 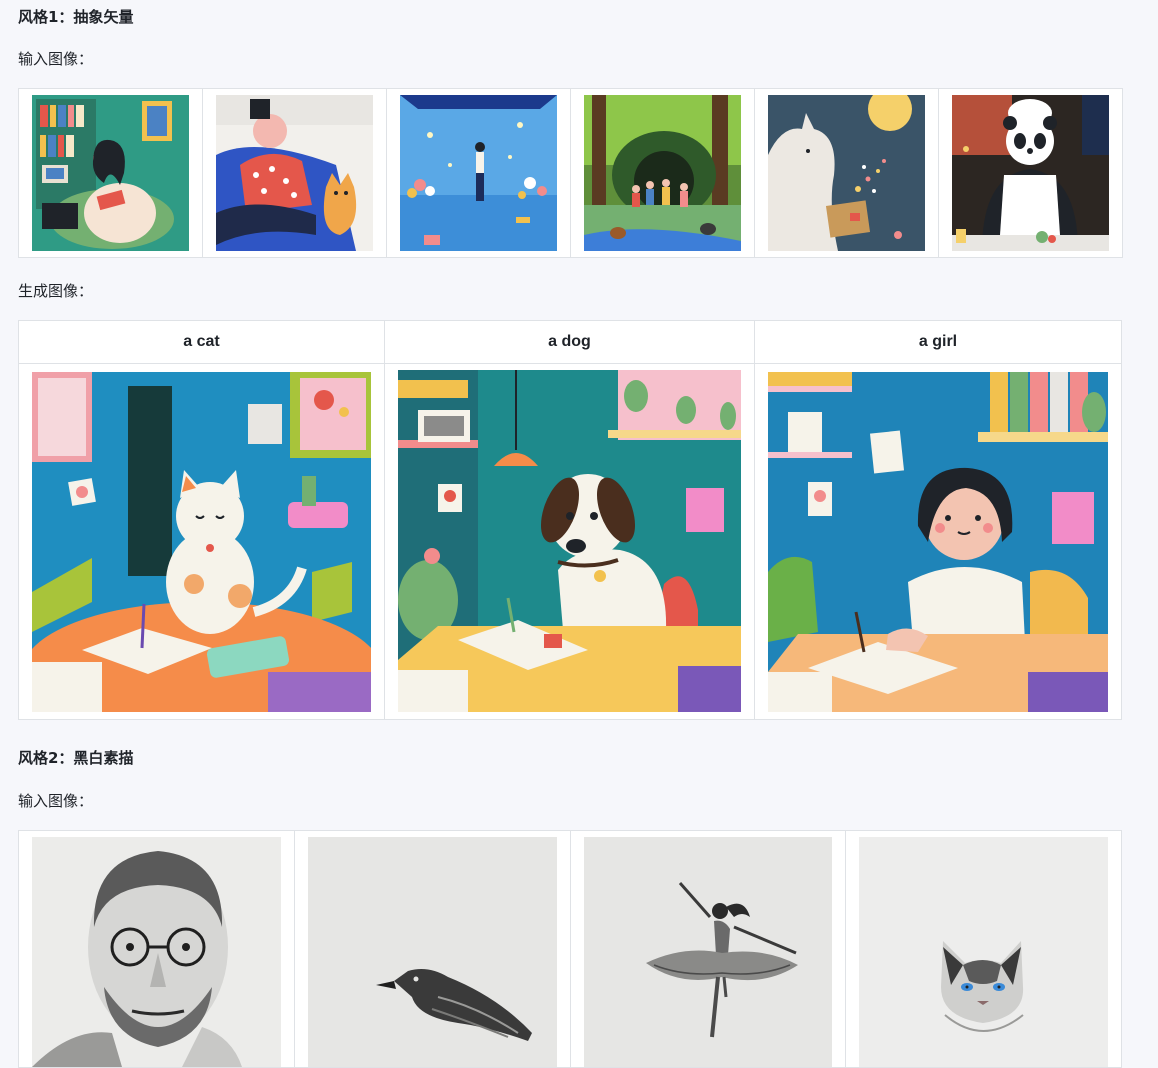 I want to click on cat-sketch, so click(x=983, y=952).